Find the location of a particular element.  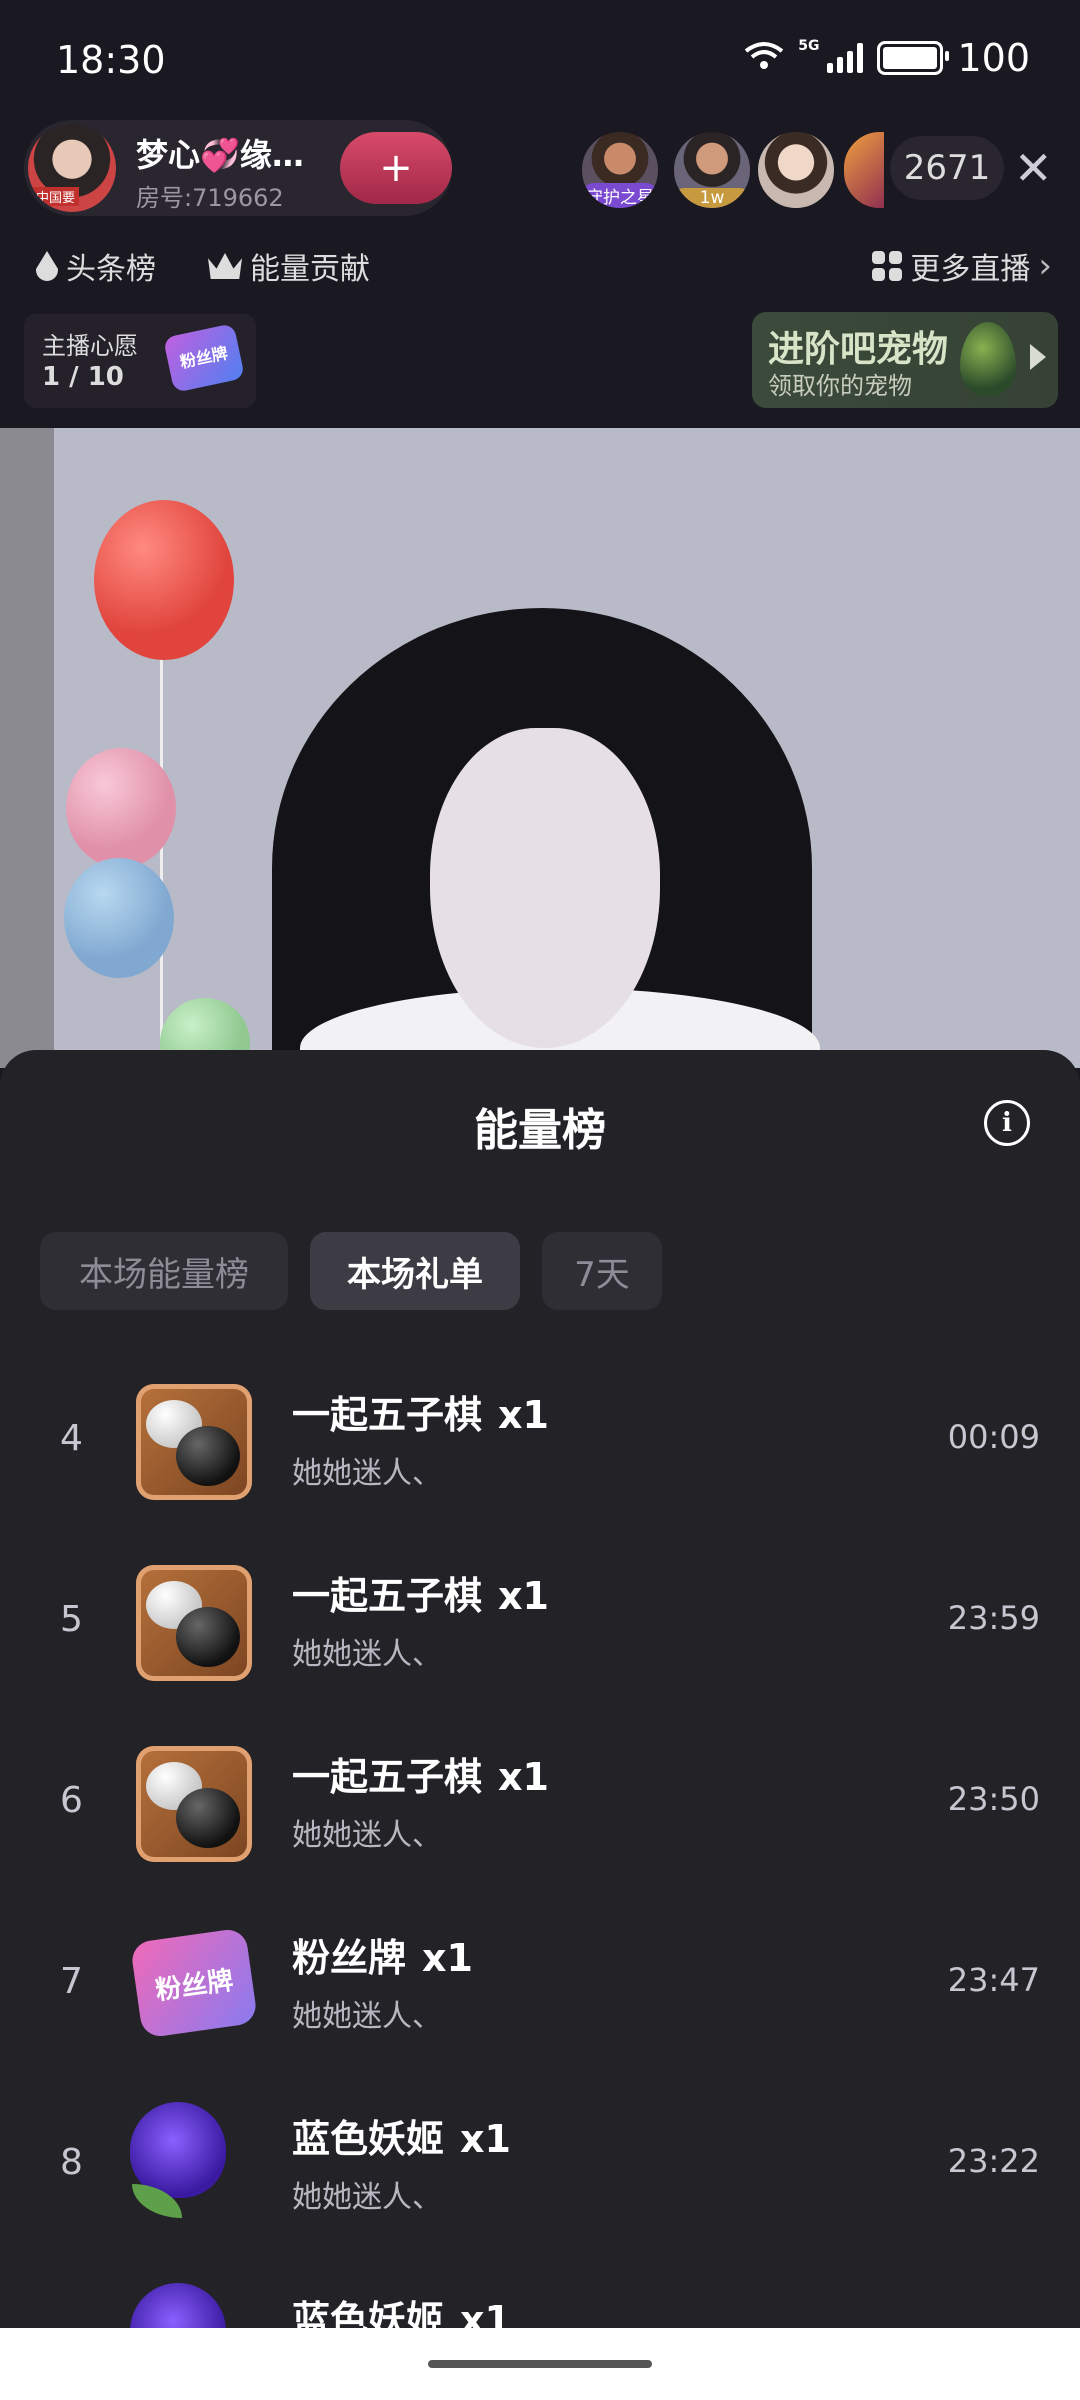

red-balloon is located at coordinates (164, 580).